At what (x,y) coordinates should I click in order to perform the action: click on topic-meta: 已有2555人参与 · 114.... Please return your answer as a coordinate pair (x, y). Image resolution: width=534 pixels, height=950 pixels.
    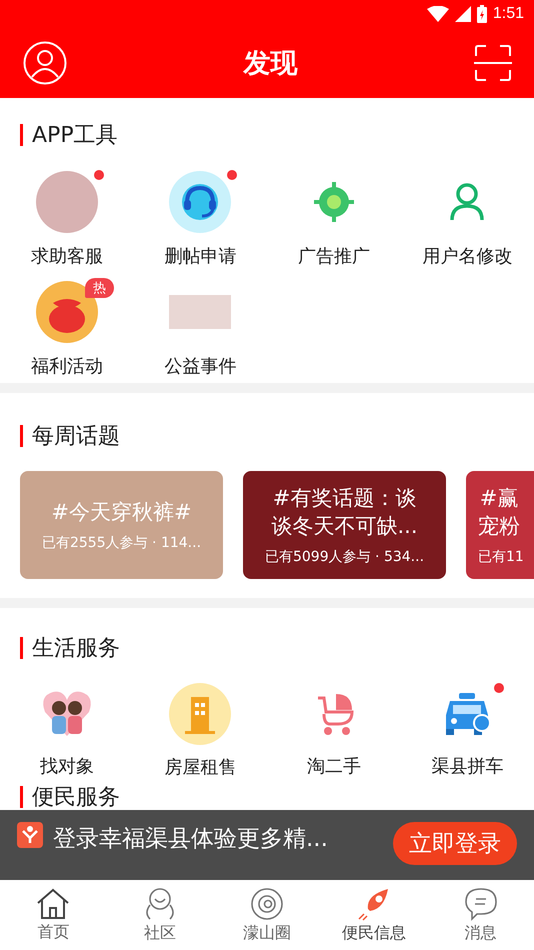
    Looking at the image, I should click on (122, 543).